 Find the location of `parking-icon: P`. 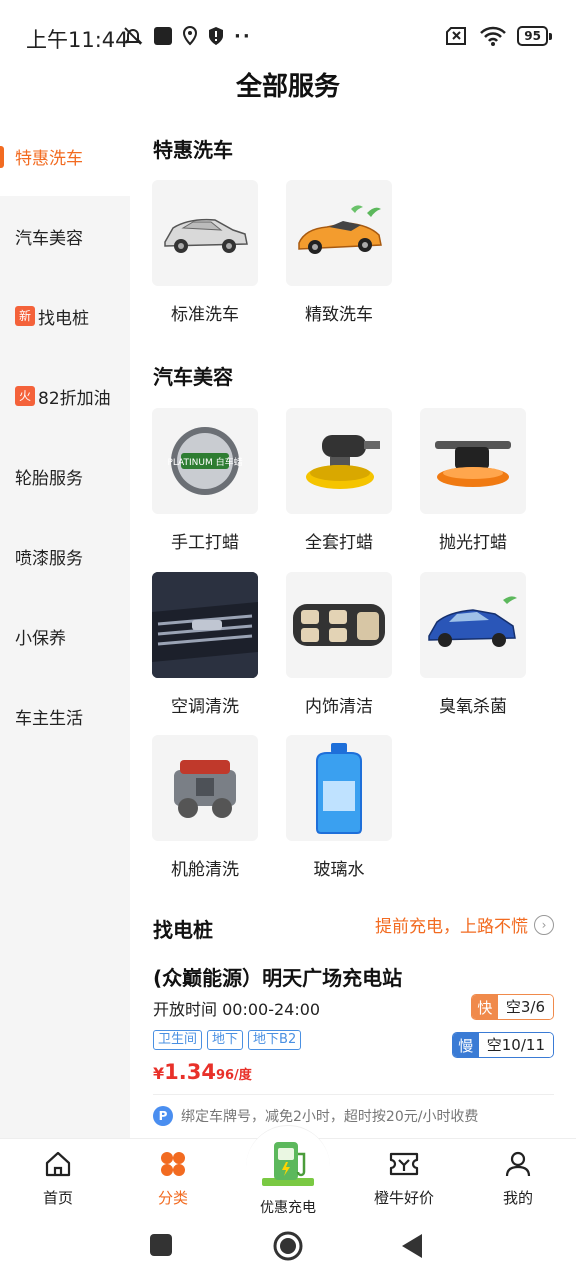

parking-icon: P is located at coordinates (163, 1116).